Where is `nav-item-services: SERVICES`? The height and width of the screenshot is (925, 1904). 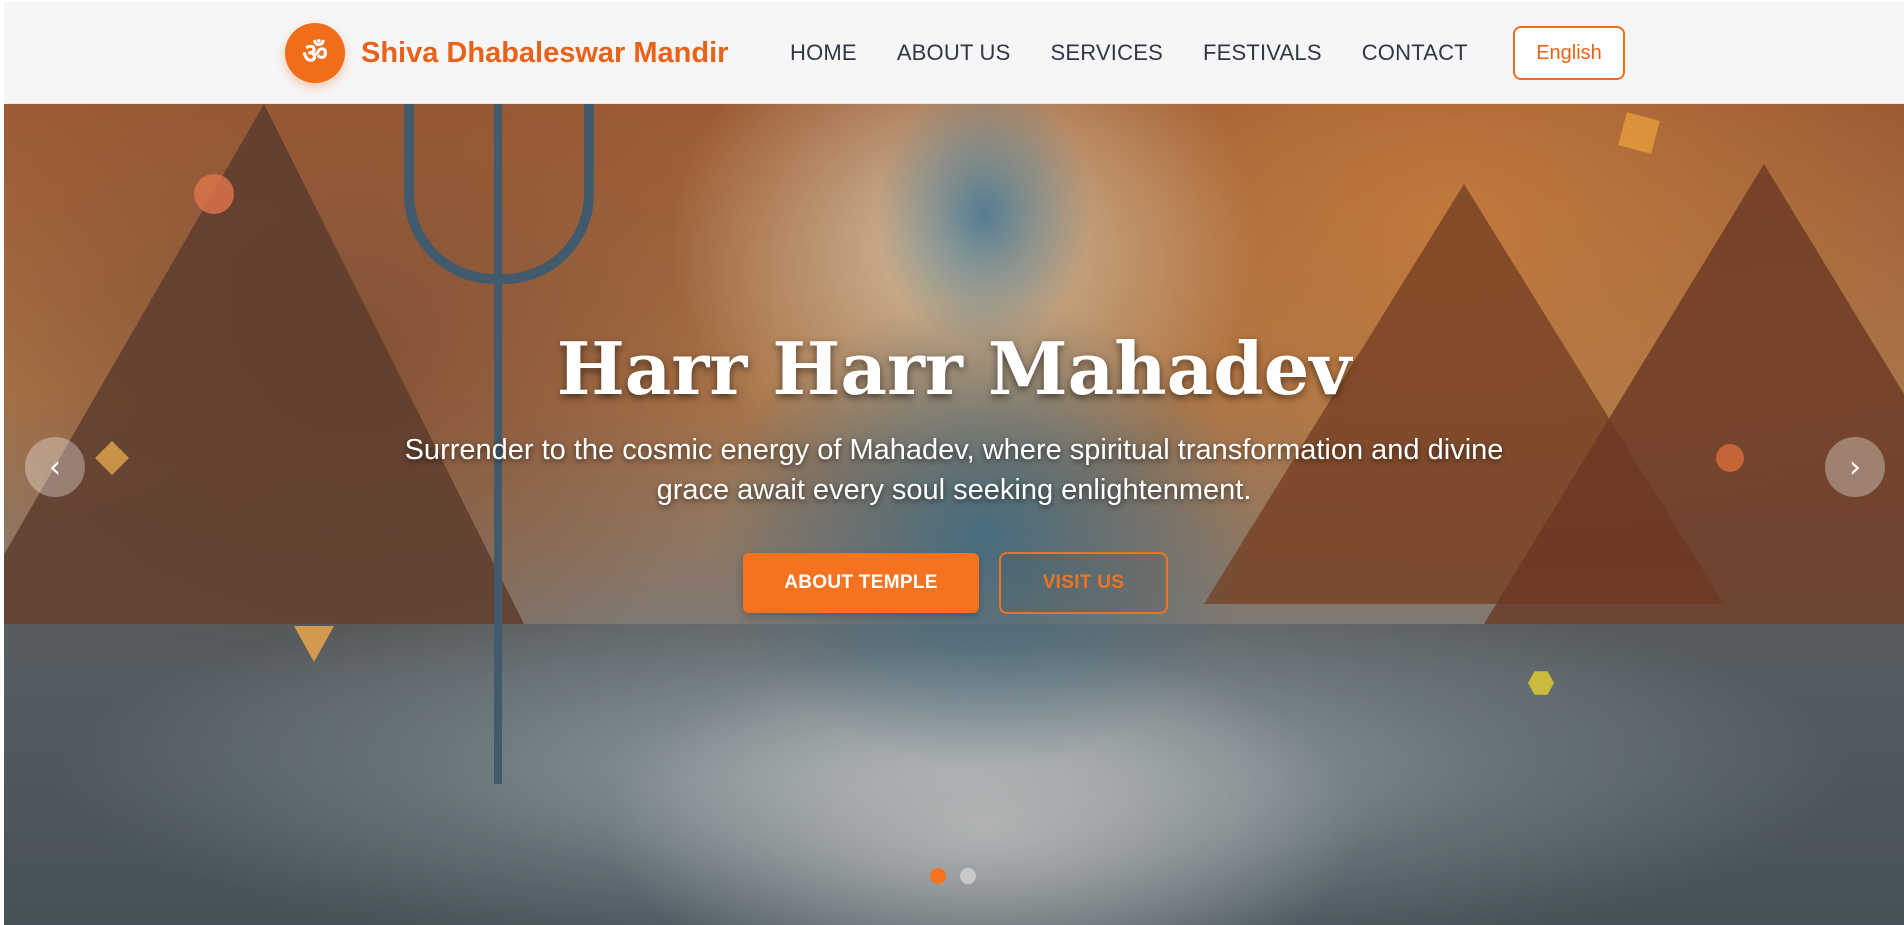 nav-item-services: SERVICES is located at coordinates (1106, 53).